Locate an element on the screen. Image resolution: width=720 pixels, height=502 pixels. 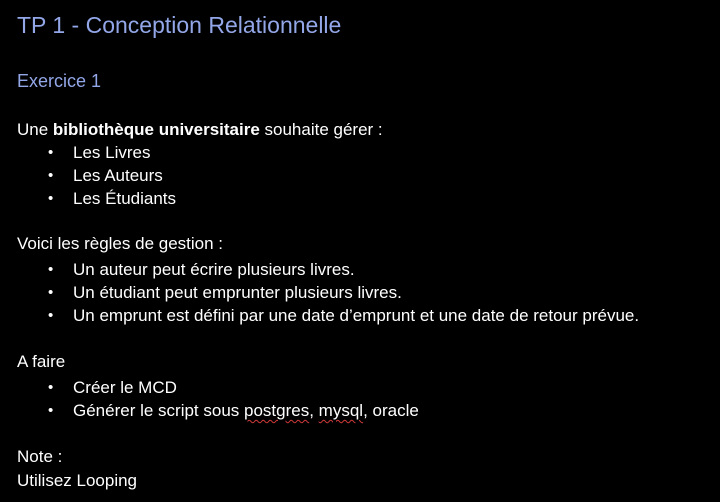
list-item-text: Les Étudiants is located at coordinates (125, 198).